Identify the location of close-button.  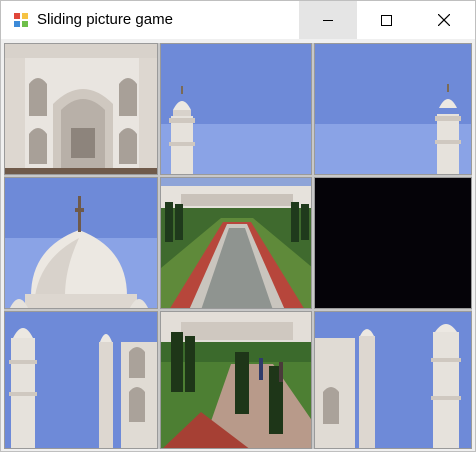
(444, 20).